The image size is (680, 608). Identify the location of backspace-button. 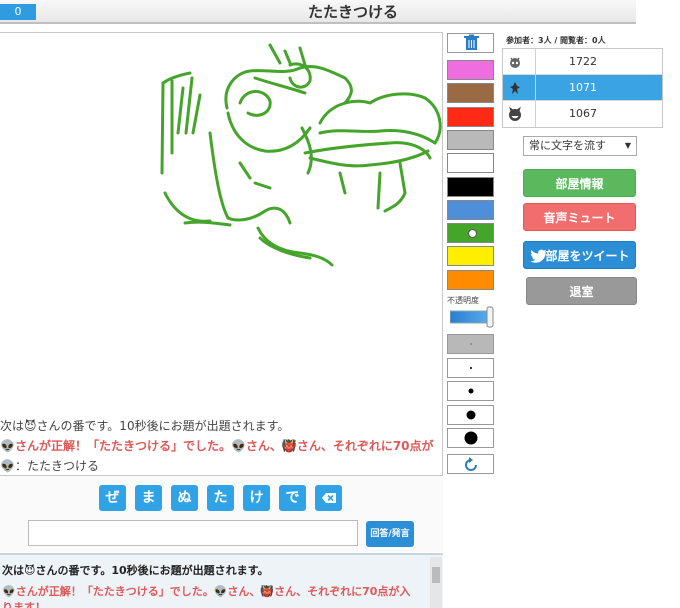
(328, 498).